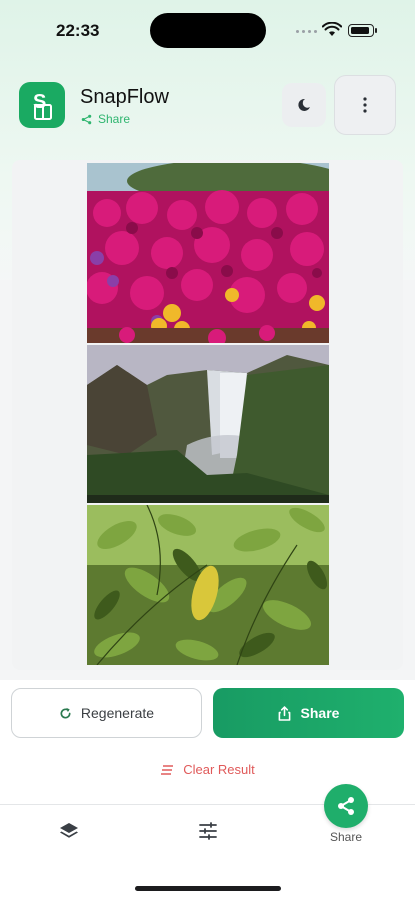  What do you see at coordinates (208, 888) in the screenshot?
I see `home-indicator` at bounding box center [208, 888].